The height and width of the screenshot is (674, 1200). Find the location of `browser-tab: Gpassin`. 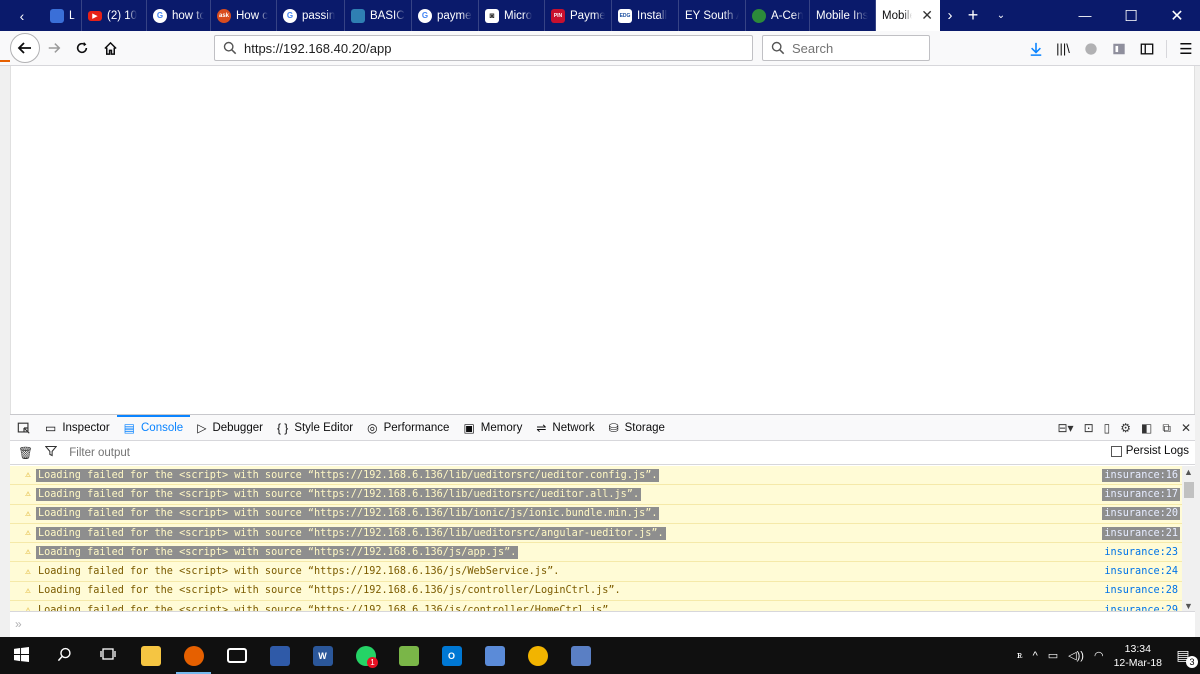

browser-tab: Gpassin is located at coordinates (311, 15).